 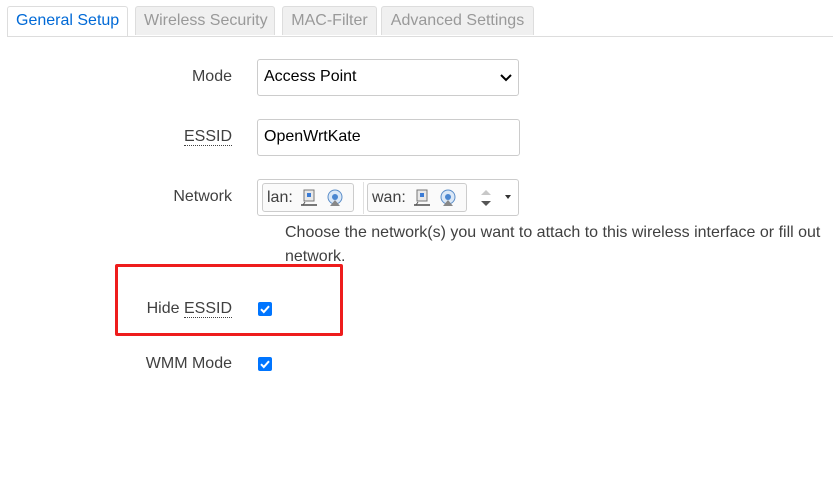 I want to click on network-multiselect: lan: wan:, so click(x=388, y=197).